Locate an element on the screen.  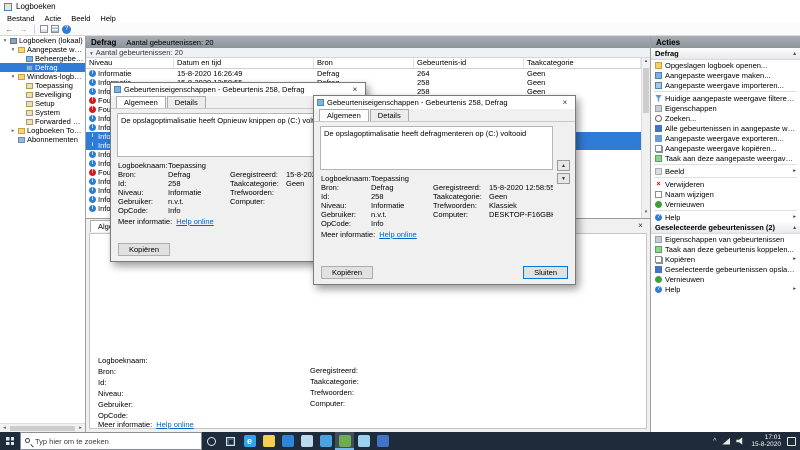
next-event-button is located at coordinates (563, 178).